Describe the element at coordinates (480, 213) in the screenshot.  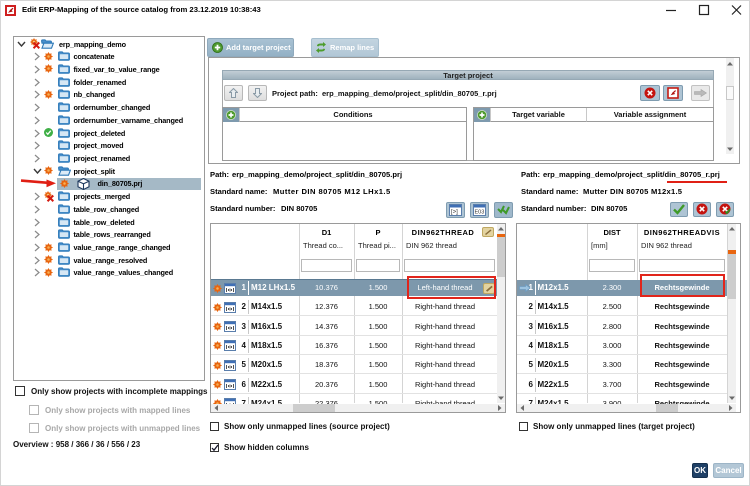
I see `svg-text: E03` at that location.